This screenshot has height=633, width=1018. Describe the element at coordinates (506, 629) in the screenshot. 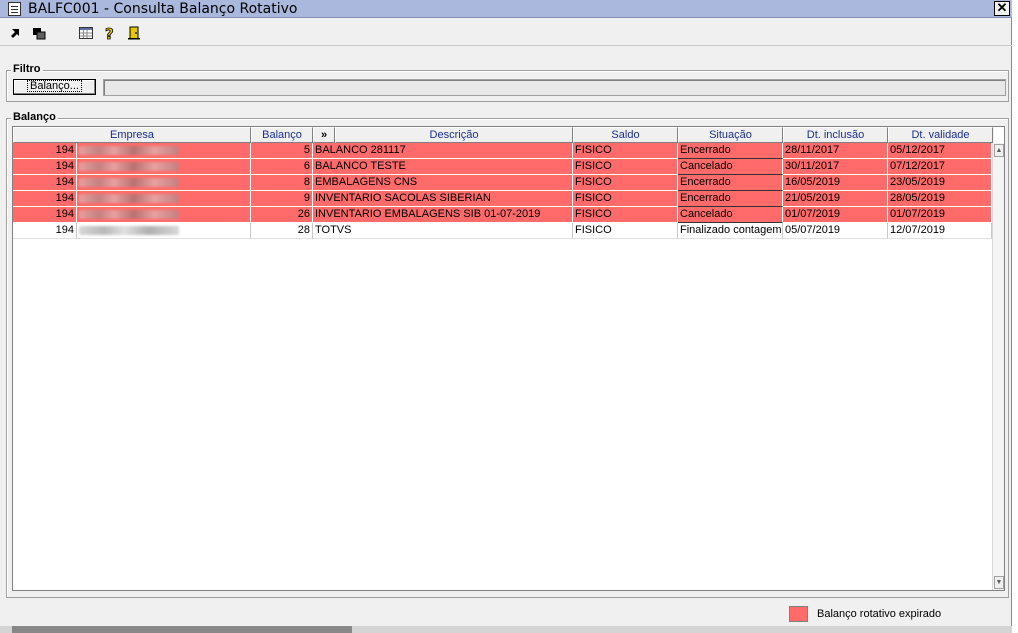

I see `horizontal-scrollbar` at that location.